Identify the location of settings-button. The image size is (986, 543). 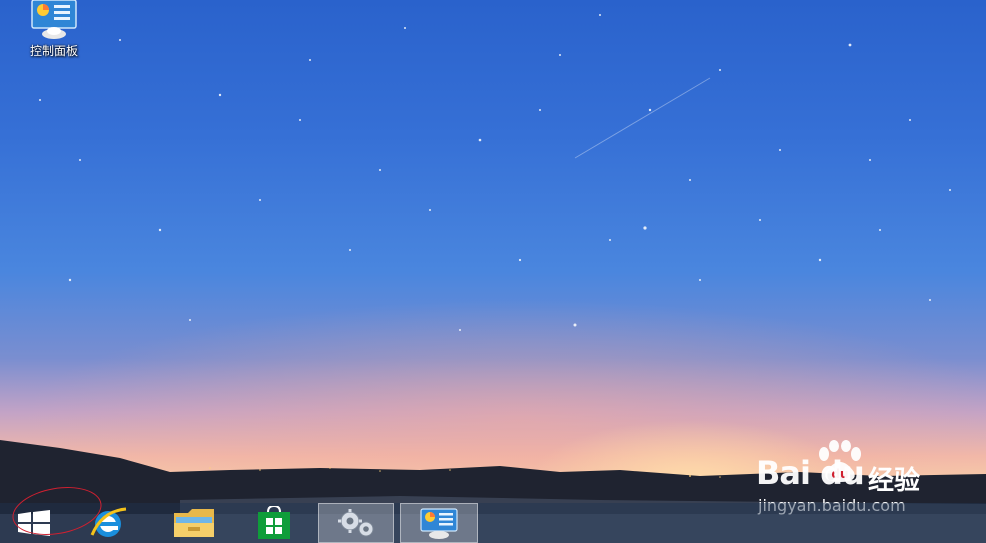
(356, 523).